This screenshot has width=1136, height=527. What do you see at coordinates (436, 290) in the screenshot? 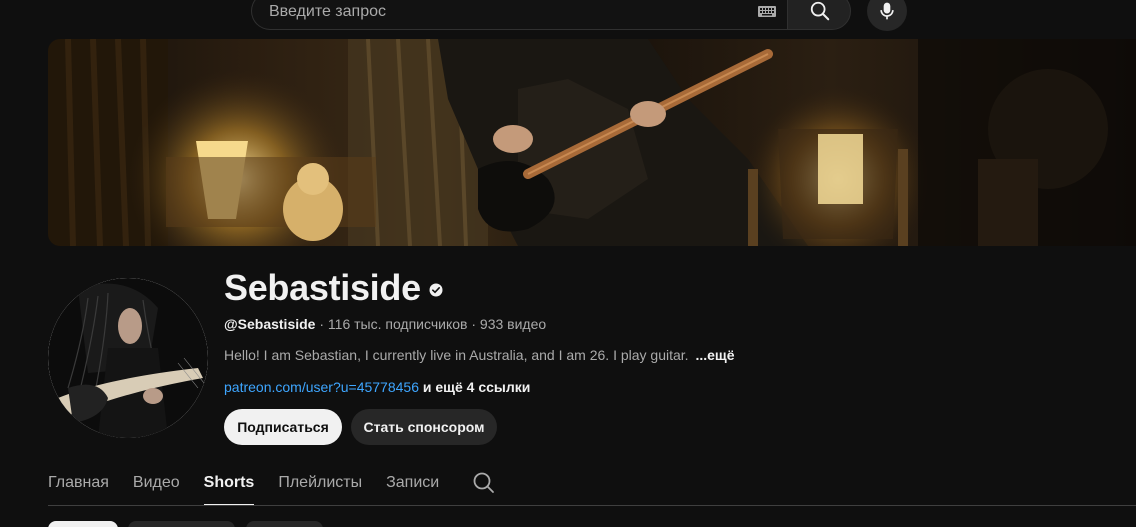
I see `verified-check-icon` at bounding box center [436, 290].